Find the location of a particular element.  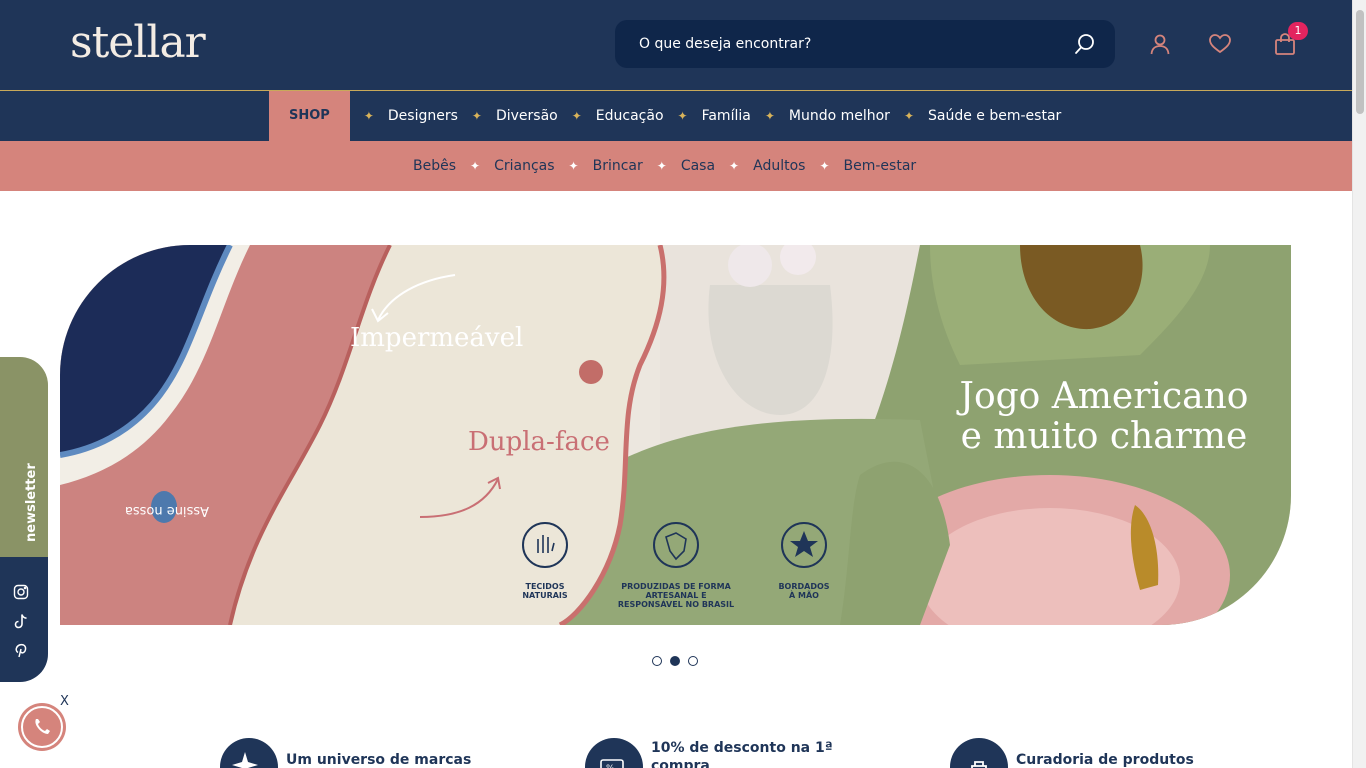

whatsapp-close-button: X is located at coordinates (64, 701).